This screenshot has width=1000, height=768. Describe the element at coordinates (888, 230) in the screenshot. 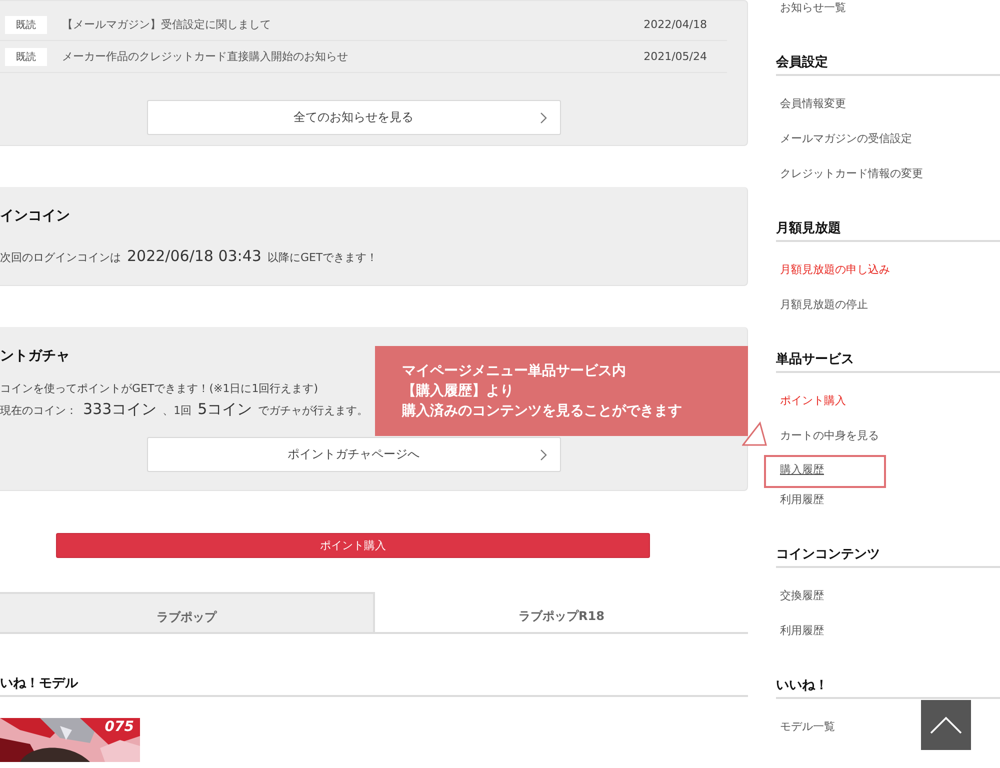

I see `sidebar-heading: 月額見放題` at that location.